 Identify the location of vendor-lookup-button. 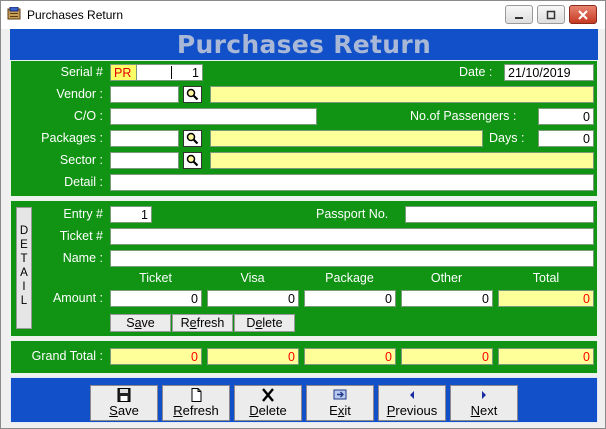
(192, 94).